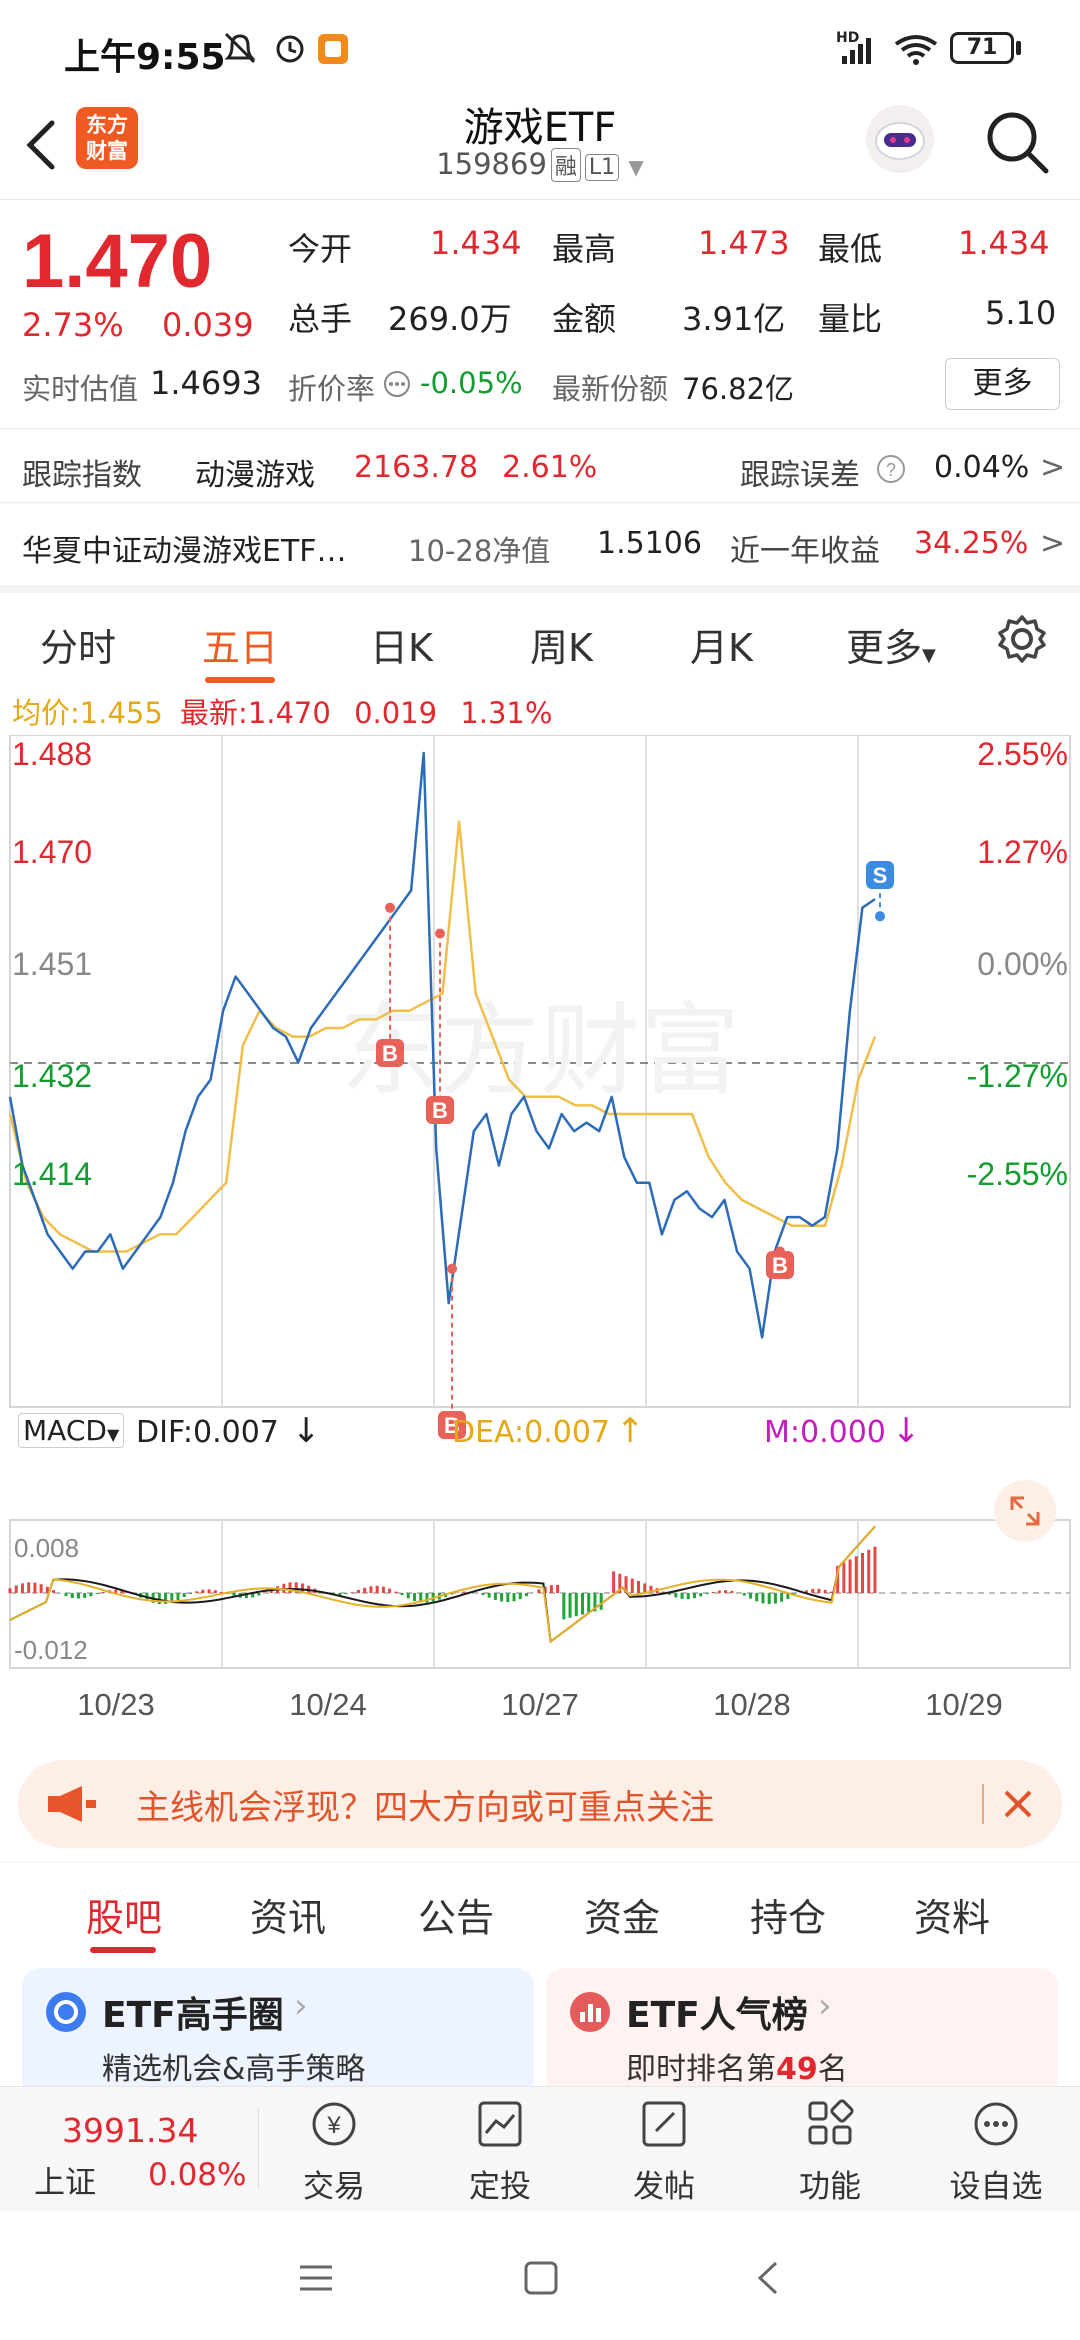 This screenshot has width=1080, height=2340. Describe the element at coordinates (964, 1704) in the screenshot. I see `x-tick-label: 10/29` at that location.